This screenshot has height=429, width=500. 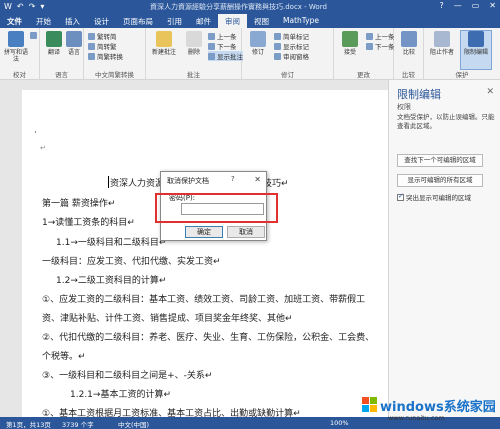 What do you see at coordinates (19, 75) in the screenshot?
I see `group-label: 校对` at bounding box center [19, 75].